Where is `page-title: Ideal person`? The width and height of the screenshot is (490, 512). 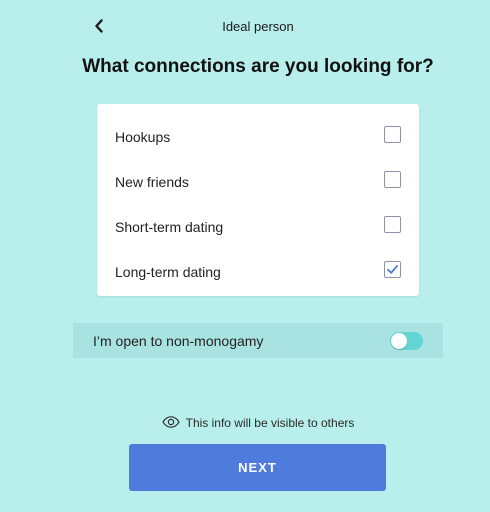
page-title: Ideal person is located at coordinates (258, 26).